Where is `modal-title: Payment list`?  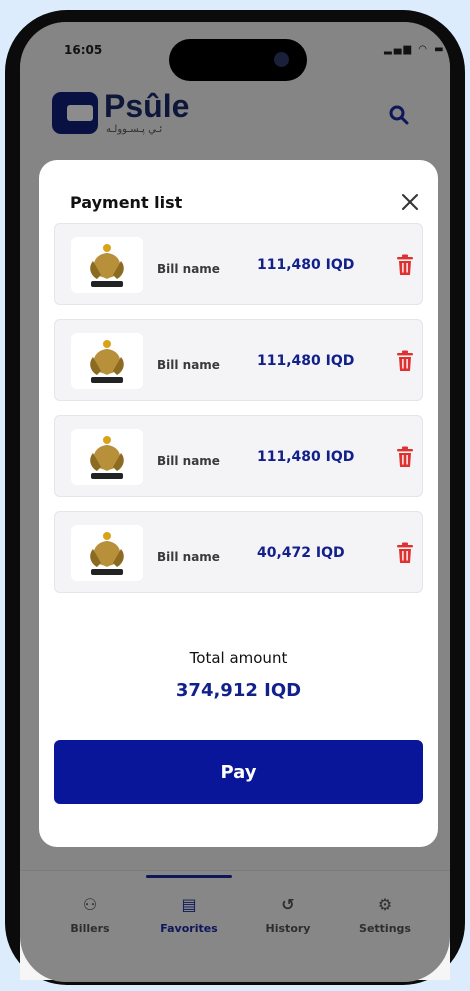 modal-title: Payment list is located at coordinates (126, 202).